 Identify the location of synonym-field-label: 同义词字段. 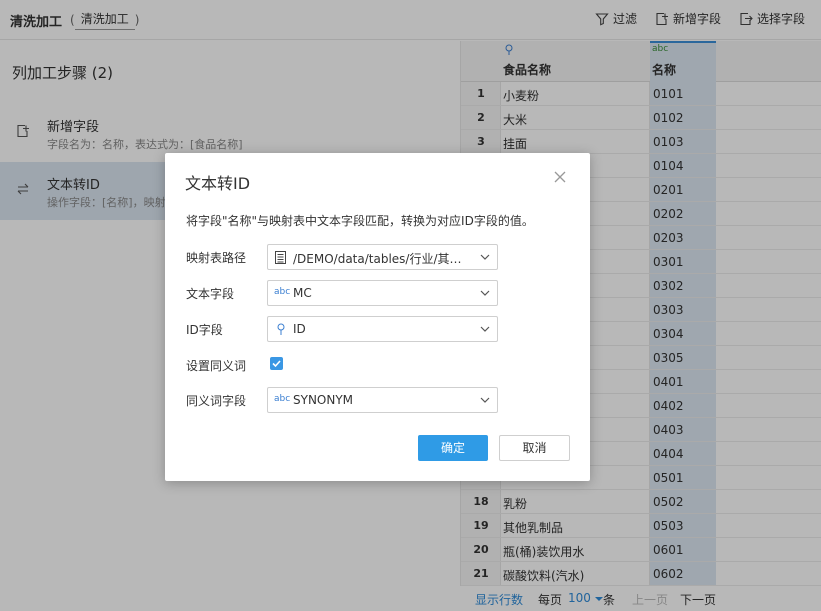
(216, 401).